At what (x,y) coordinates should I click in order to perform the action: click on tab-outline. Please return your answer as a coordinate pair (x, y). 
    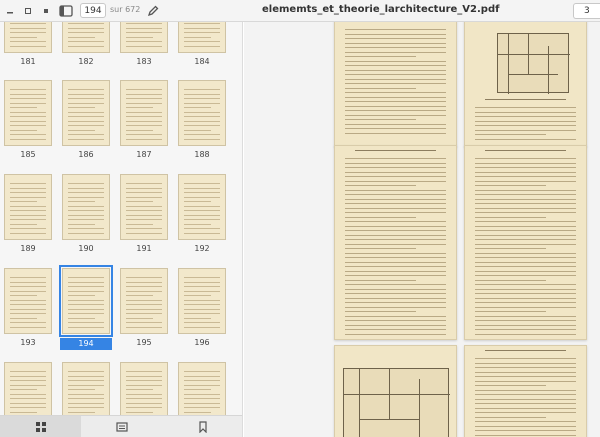
    Looking at the image, I should click on (121, 426).